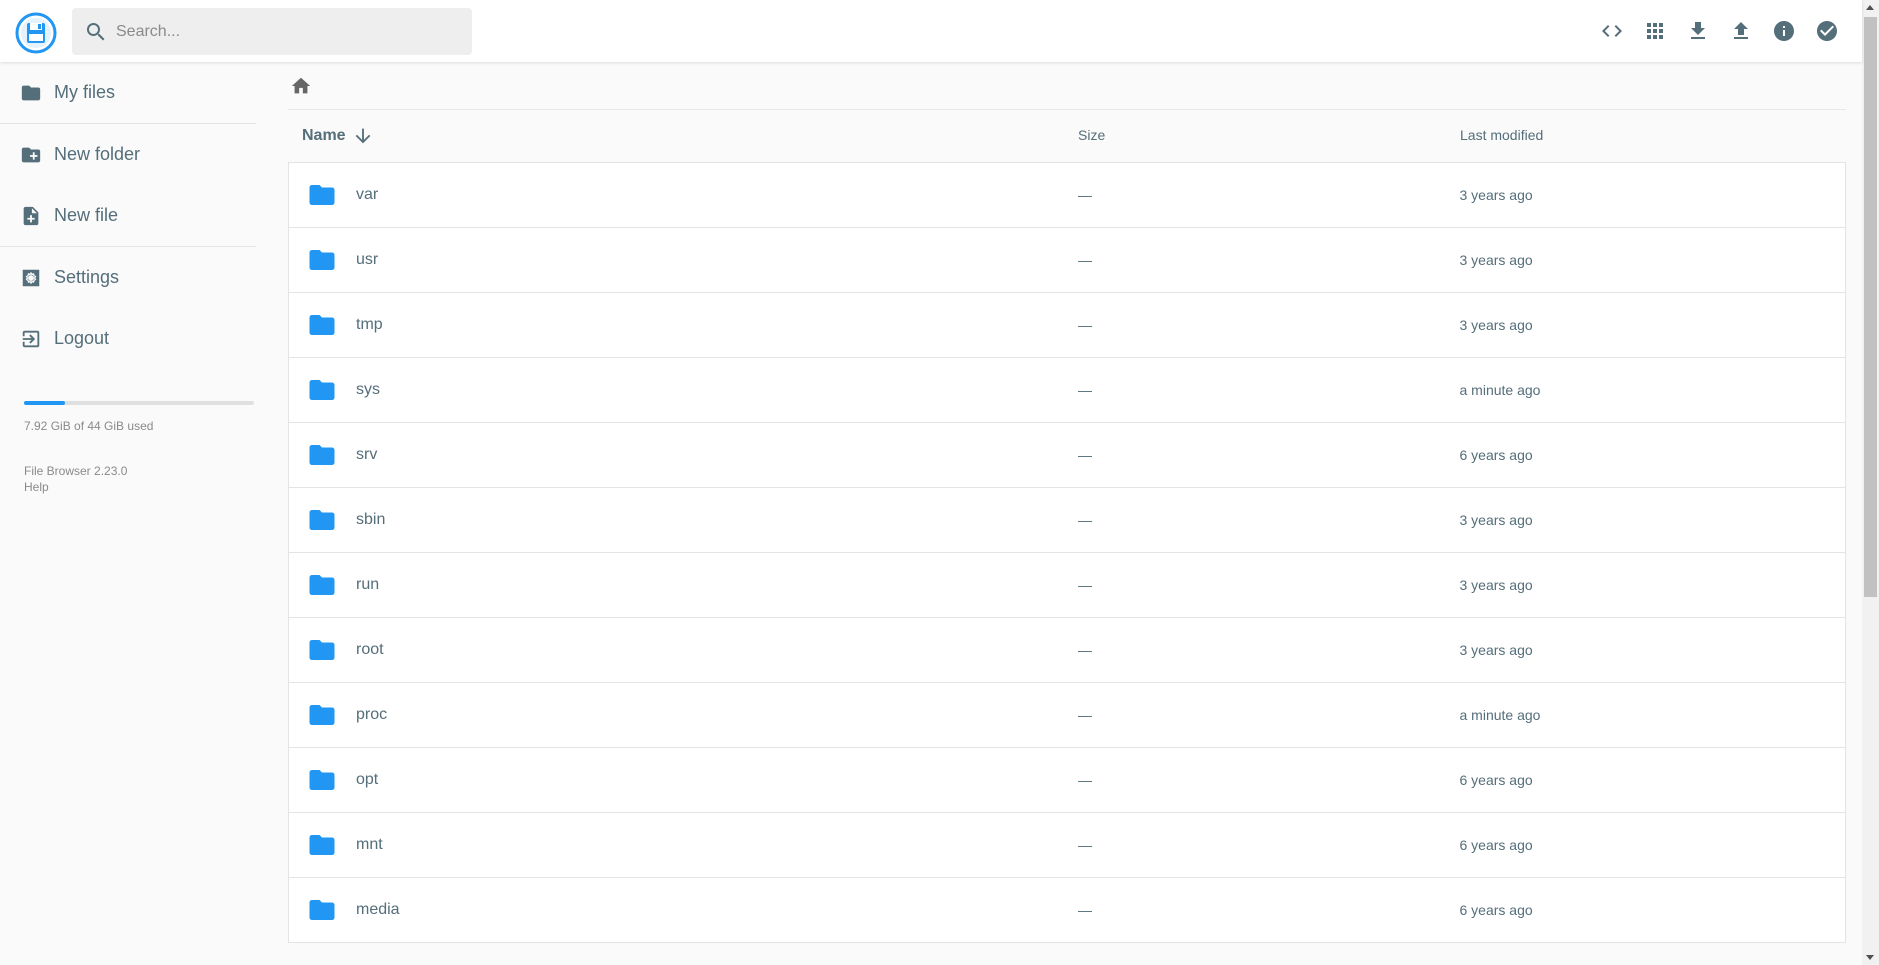 This screenshot has height=965, width=1879. What do you see at coordinates (1719, 31) in the screenshot?
I see `header-actions` at bounding box center [1719, 31].